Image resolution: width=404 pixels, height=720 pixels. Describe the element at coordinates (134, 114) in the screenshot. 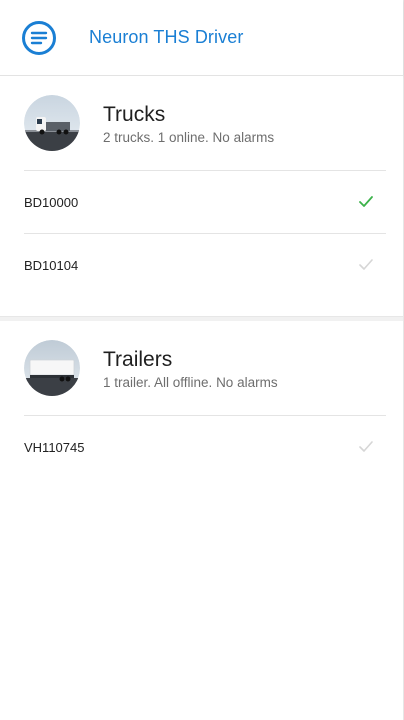

I see `trucks-title: Trucks` at that location.